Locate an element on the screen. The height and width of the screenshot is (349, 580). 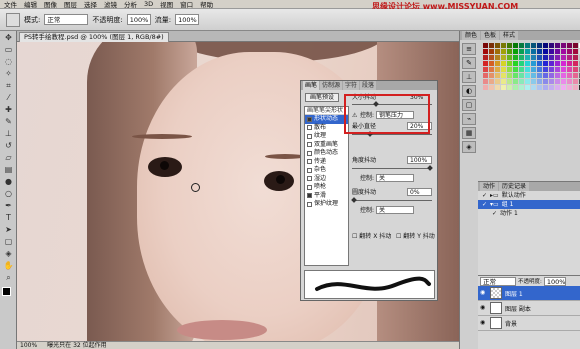
layer-row: ◉ 背景 is located at coordinates (529, 323).